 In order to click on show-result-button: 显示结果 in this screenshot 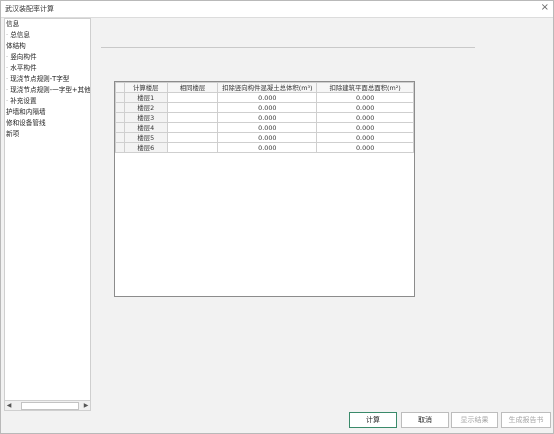, I will do `click(474, 420)`.